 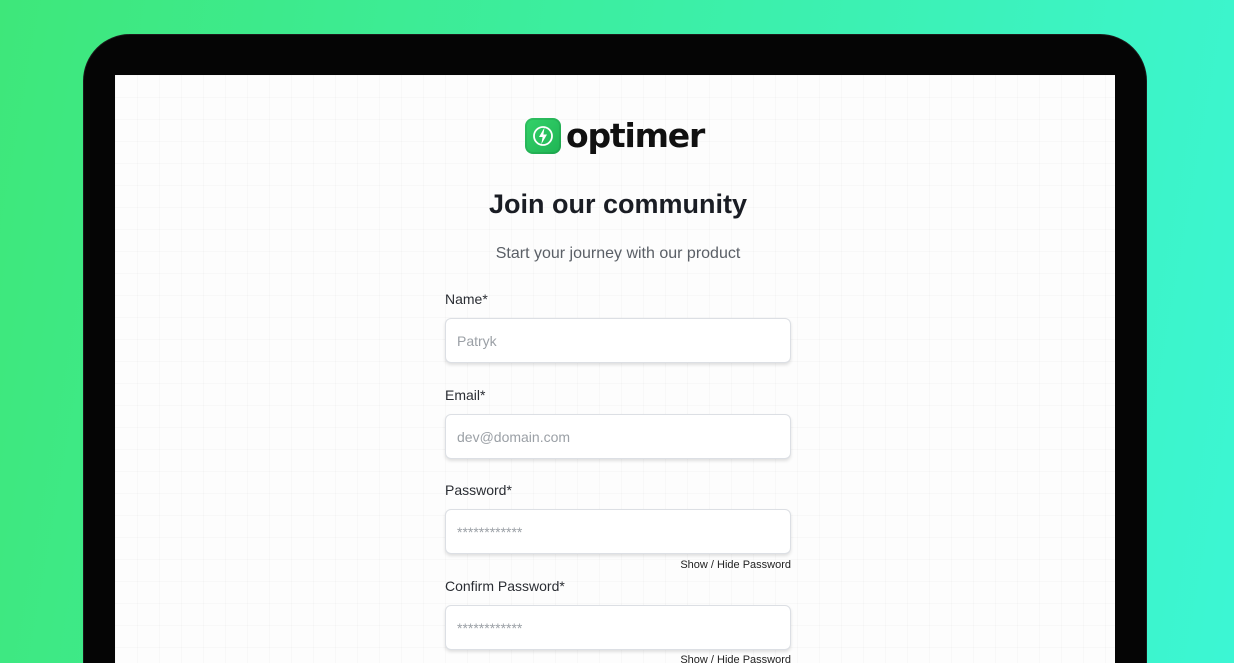 What do you see at coordinates (543, 136) in the screenshot?
I see `lightning-bolt-icon` at bounding box center [543, 136].